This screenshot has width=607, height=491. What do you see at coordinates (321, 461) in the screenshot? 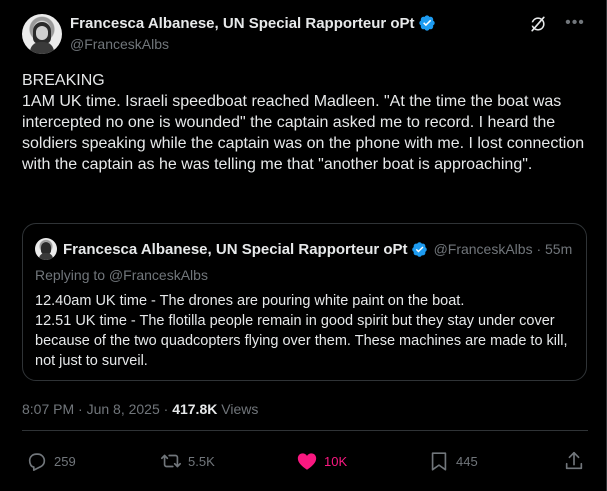
I see `like-button: 10K` at bounding box center [321, 461].